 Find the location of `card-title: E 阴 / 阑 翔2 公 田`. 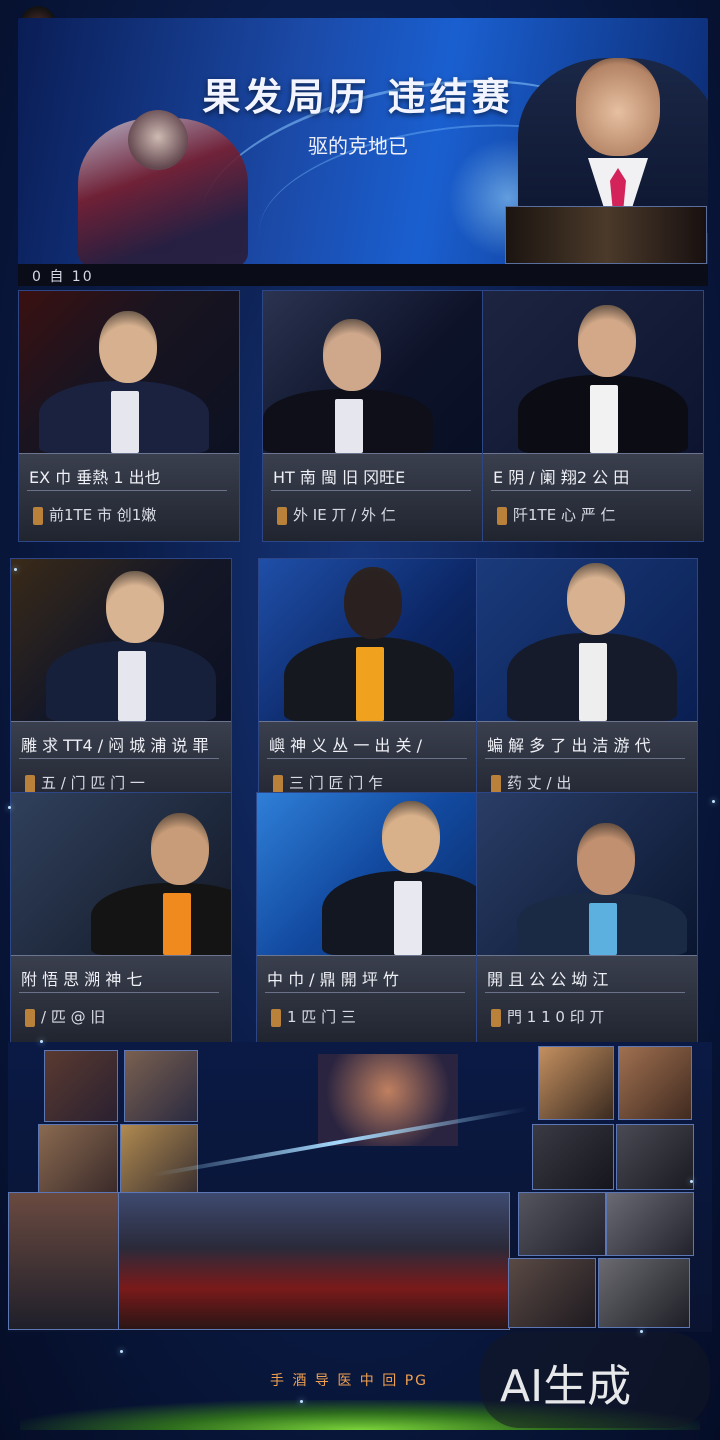

card-title: E 阴 / 阑 翔2 公 田 is located at coordinates (561, 477).